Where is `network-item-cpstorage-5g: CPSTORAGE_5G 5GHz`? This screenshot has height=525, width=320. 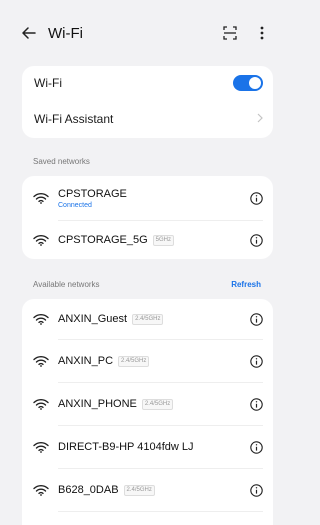
network-item-cpstorage-5g: CPSTORAGE_5G 5GHz is located at coordinates (147, 240).